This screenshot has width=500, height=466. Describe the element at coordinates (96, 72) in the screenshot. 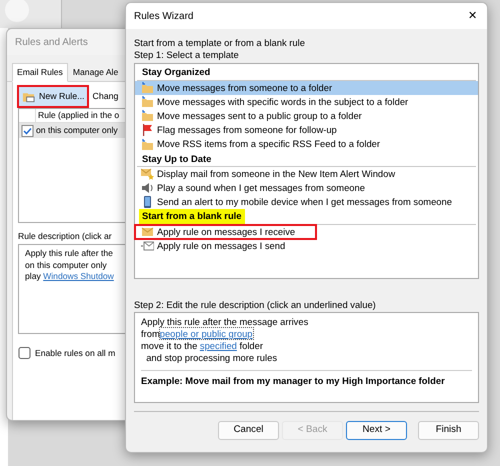

I see `tab: Manage Ale` at that location.